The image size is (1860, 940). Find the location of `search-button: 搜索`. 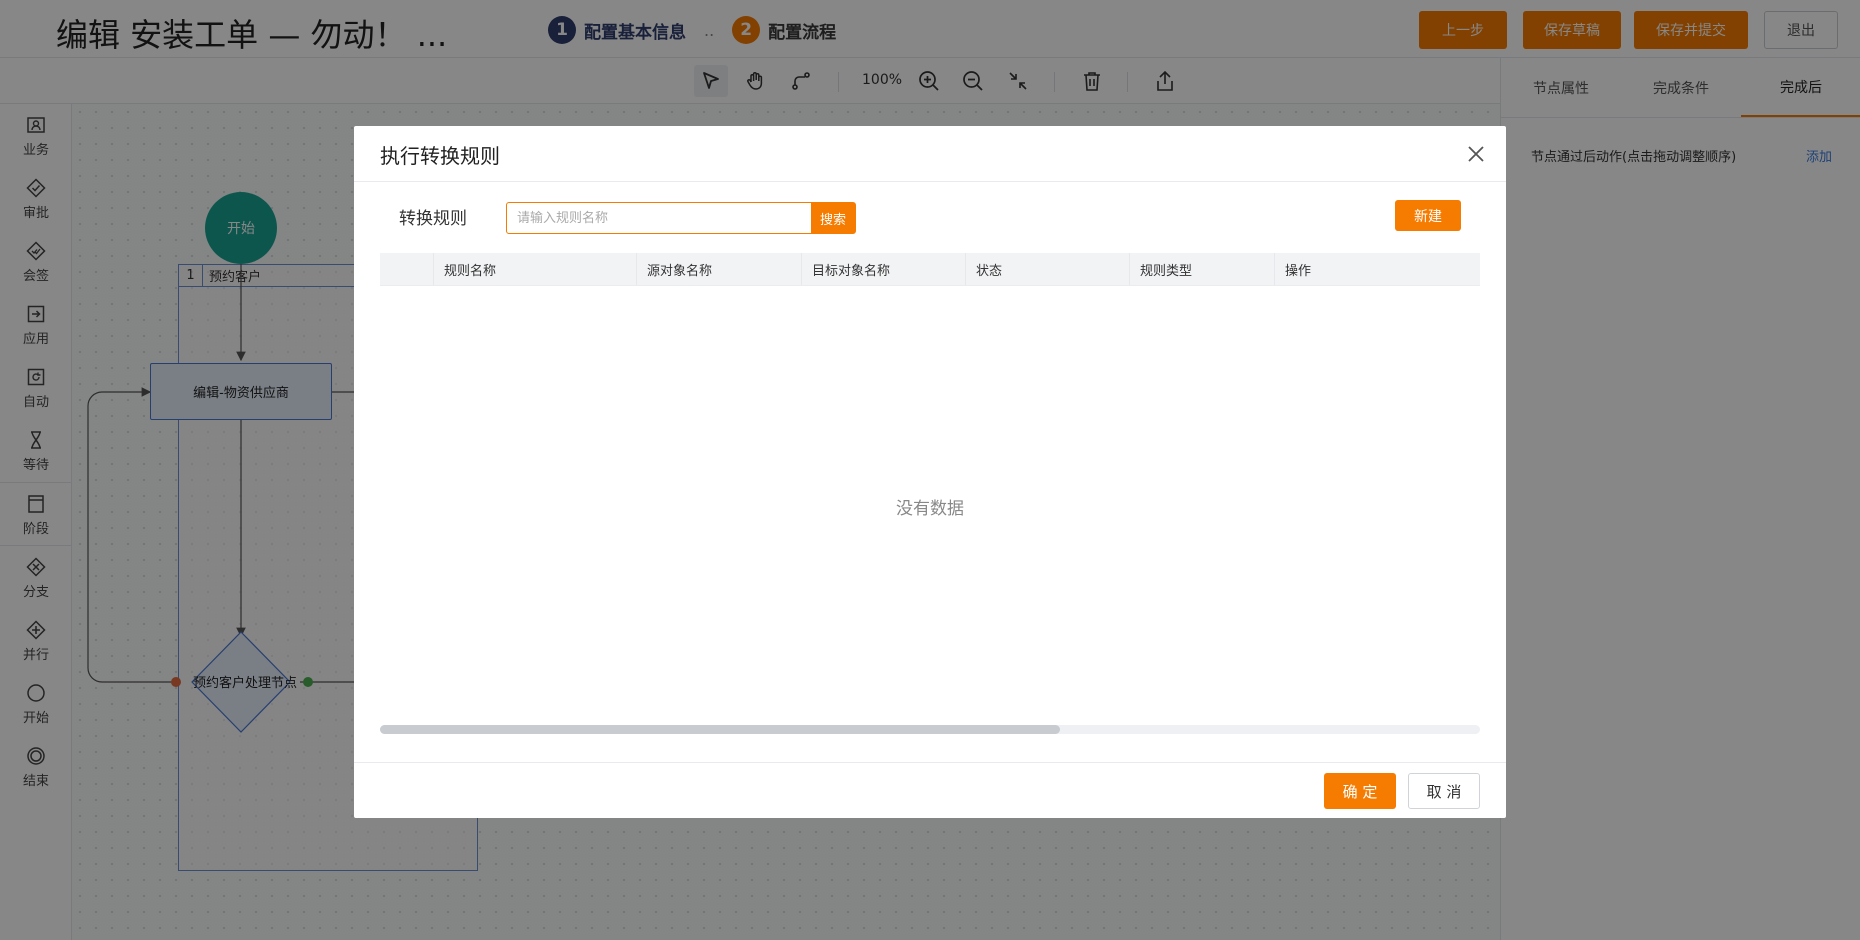

search-button: 搜索 is located at coordinates (833, 218).